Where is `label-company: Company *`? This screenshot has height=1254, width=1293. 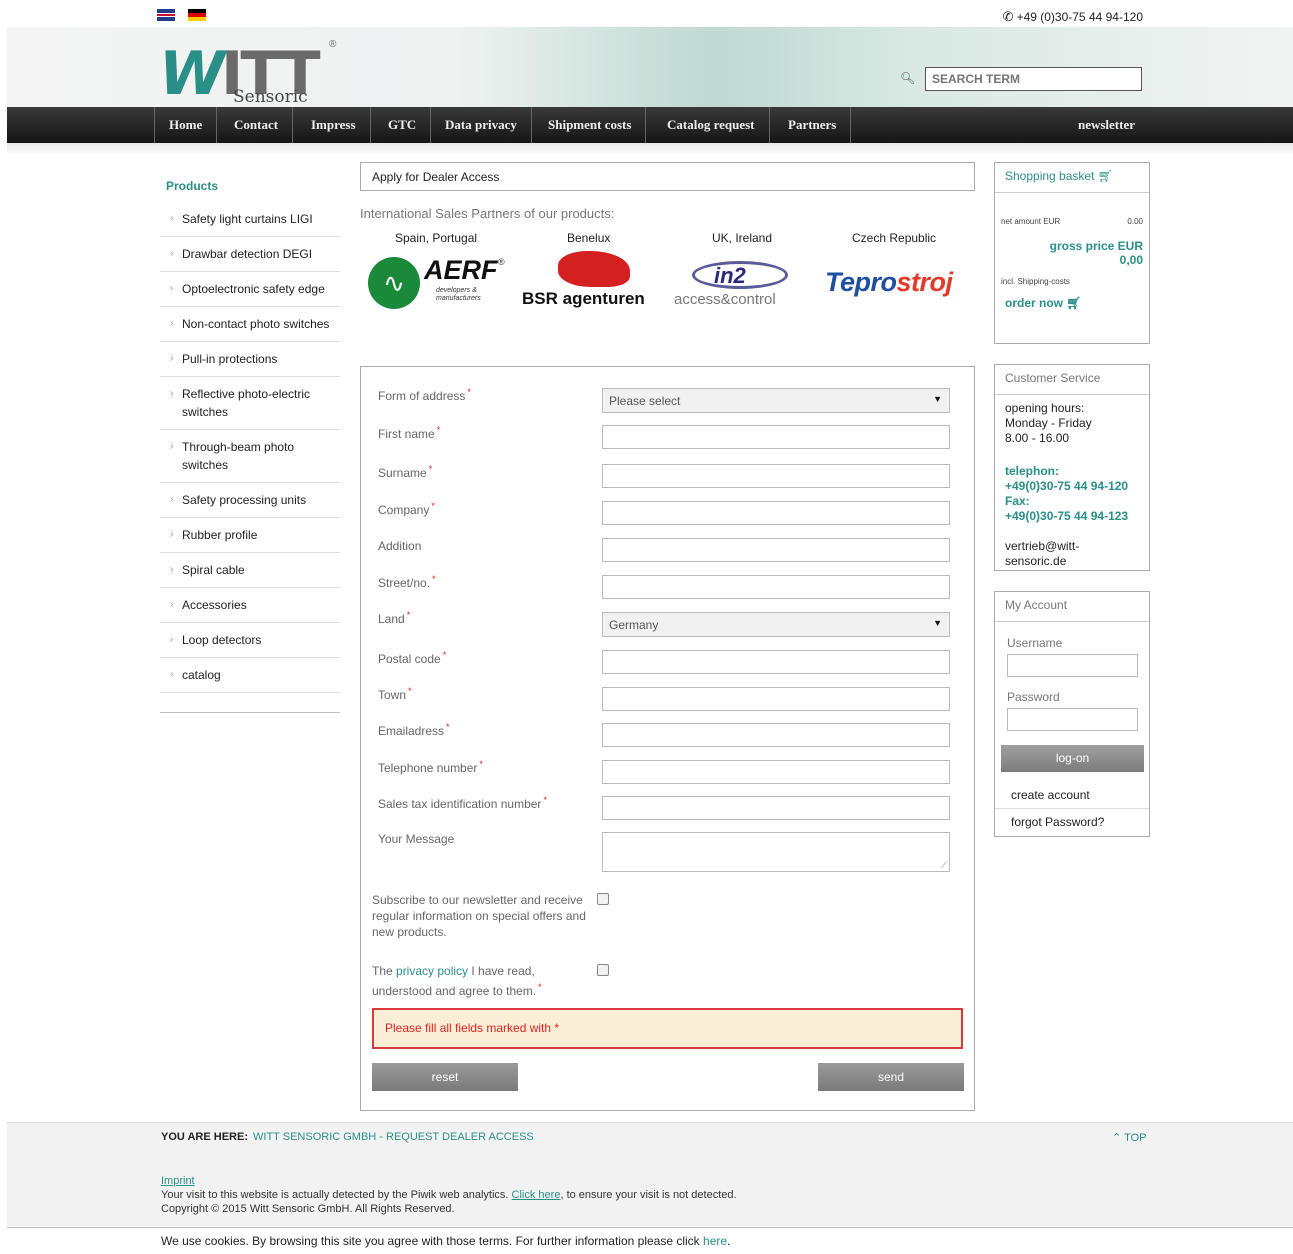
label-company: Company * is located at coordinates (406, 509).